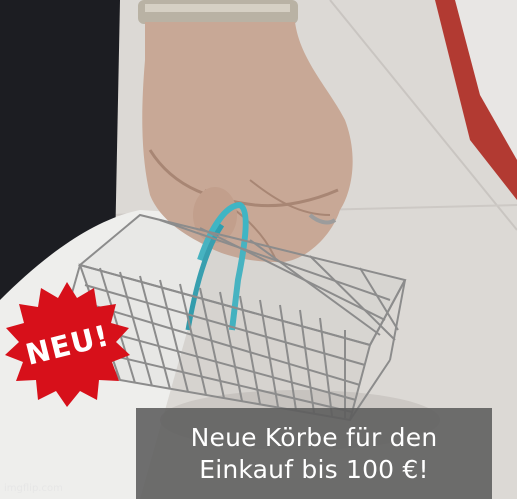  I want to click on badge-label-wrap: NEU!, so click(67, 345).